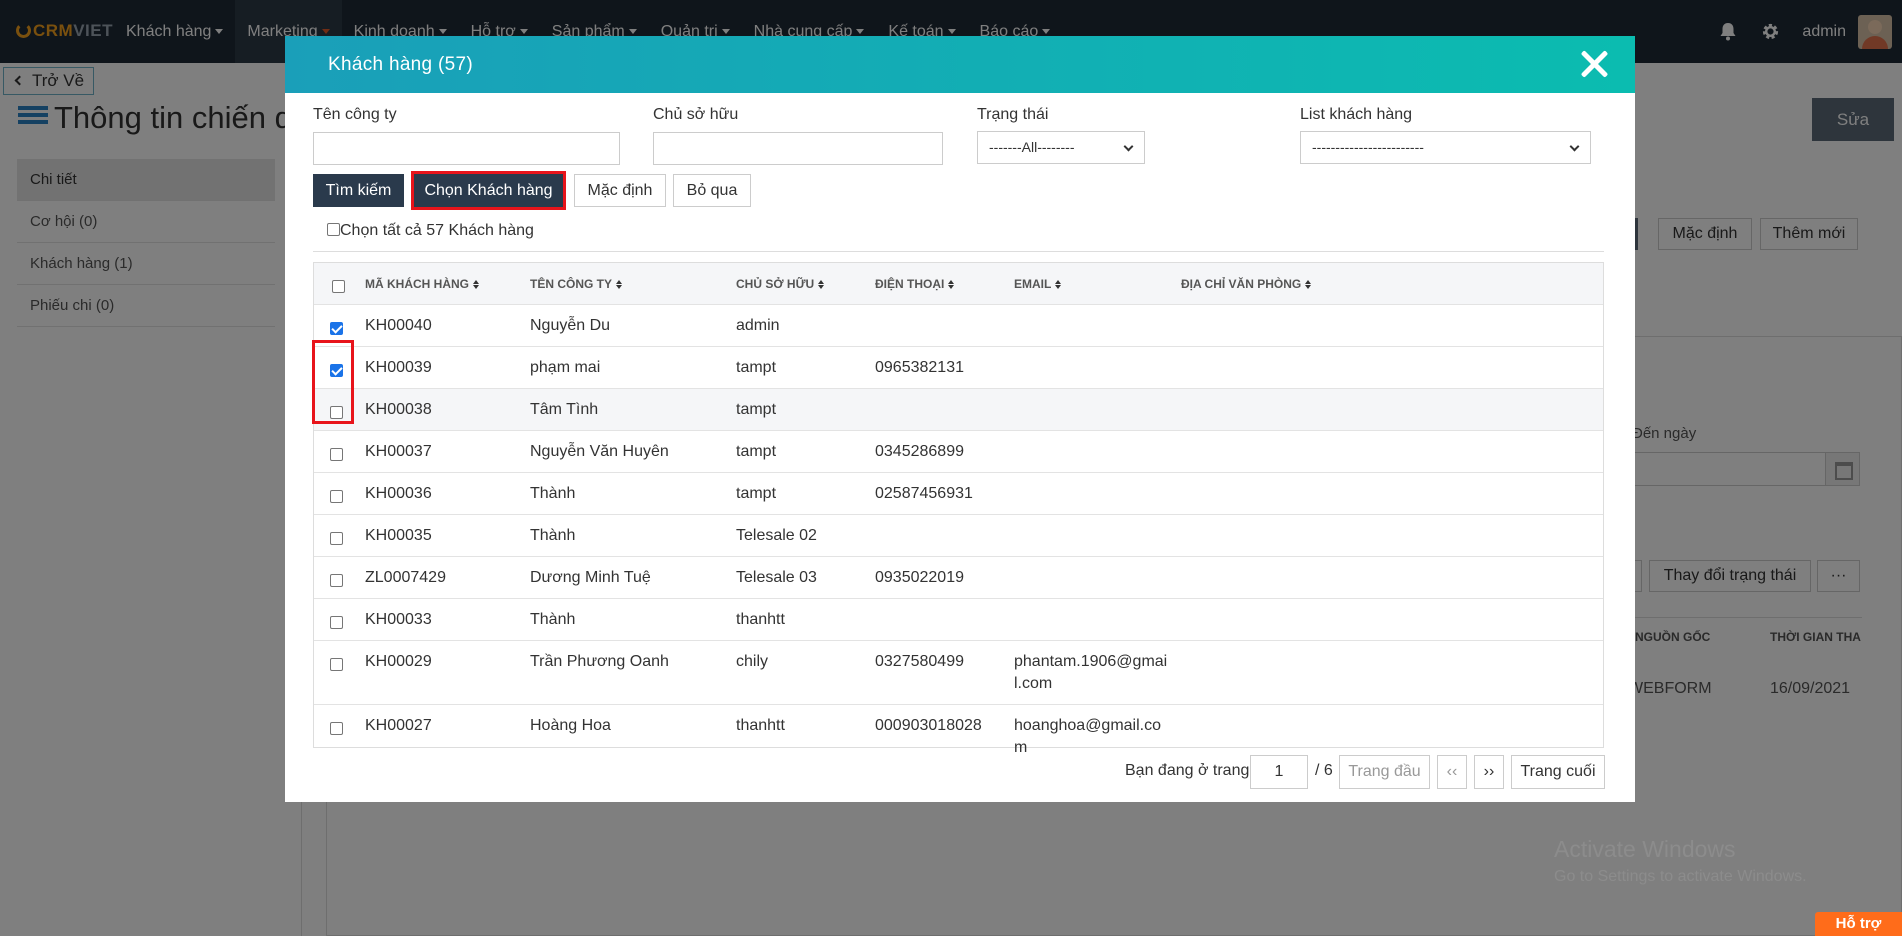  What do you see at coordinates (1594, 64) in the screenshot?
I see `close-icon` at bounding box center [1594, 64].